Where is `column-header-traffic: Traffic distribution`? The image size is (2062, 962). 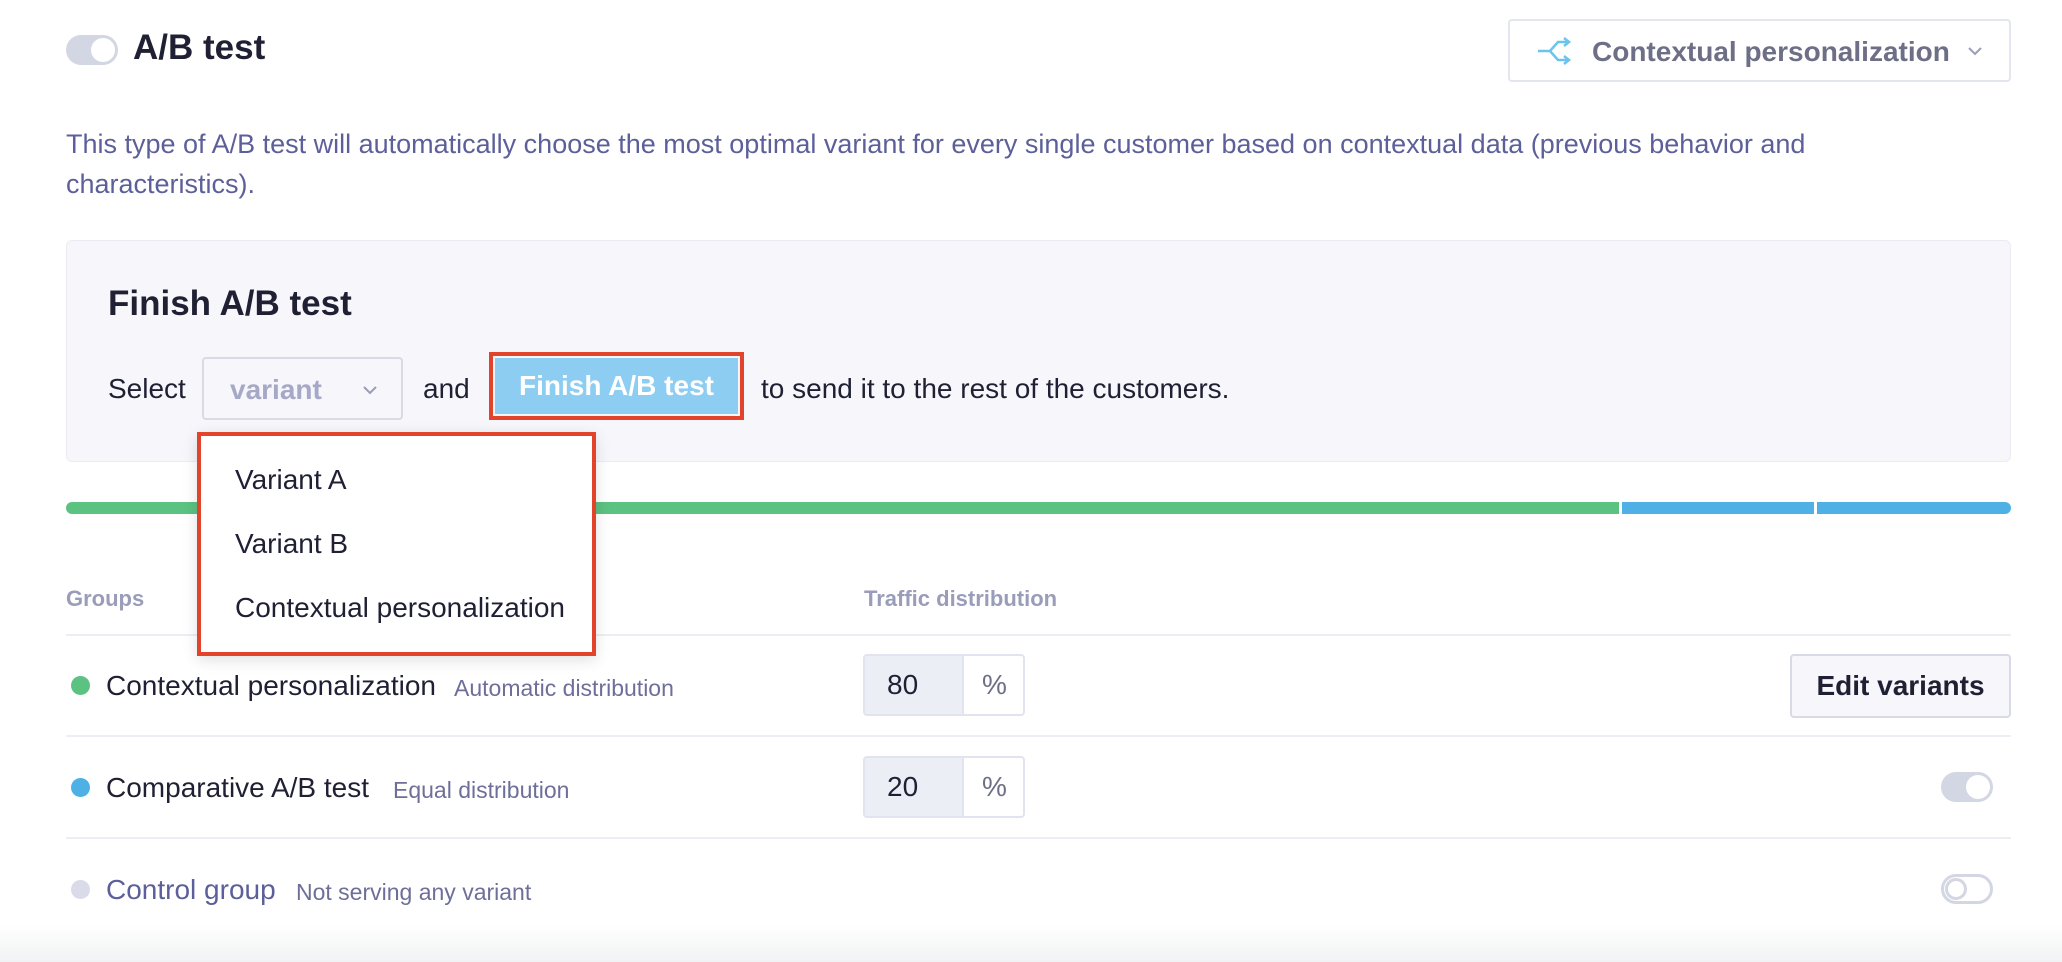 column-header-traffic: Traffic distribution is located at coordinates (961, 598).